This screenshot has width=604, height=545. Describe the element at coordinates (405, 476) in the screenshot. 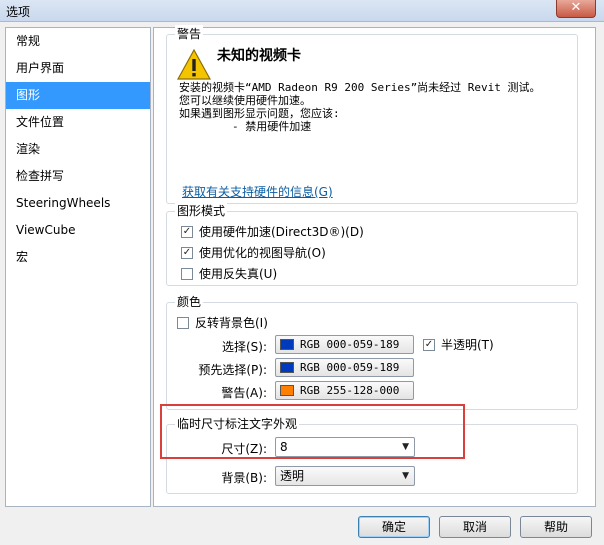

I see `chevron-down-icon: ▼` at that location.